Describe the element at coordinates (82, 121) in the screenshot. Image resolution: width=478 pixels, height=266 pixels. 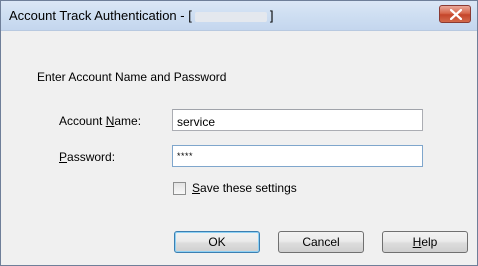
I see `account-name-label-pre: Account` at that location.